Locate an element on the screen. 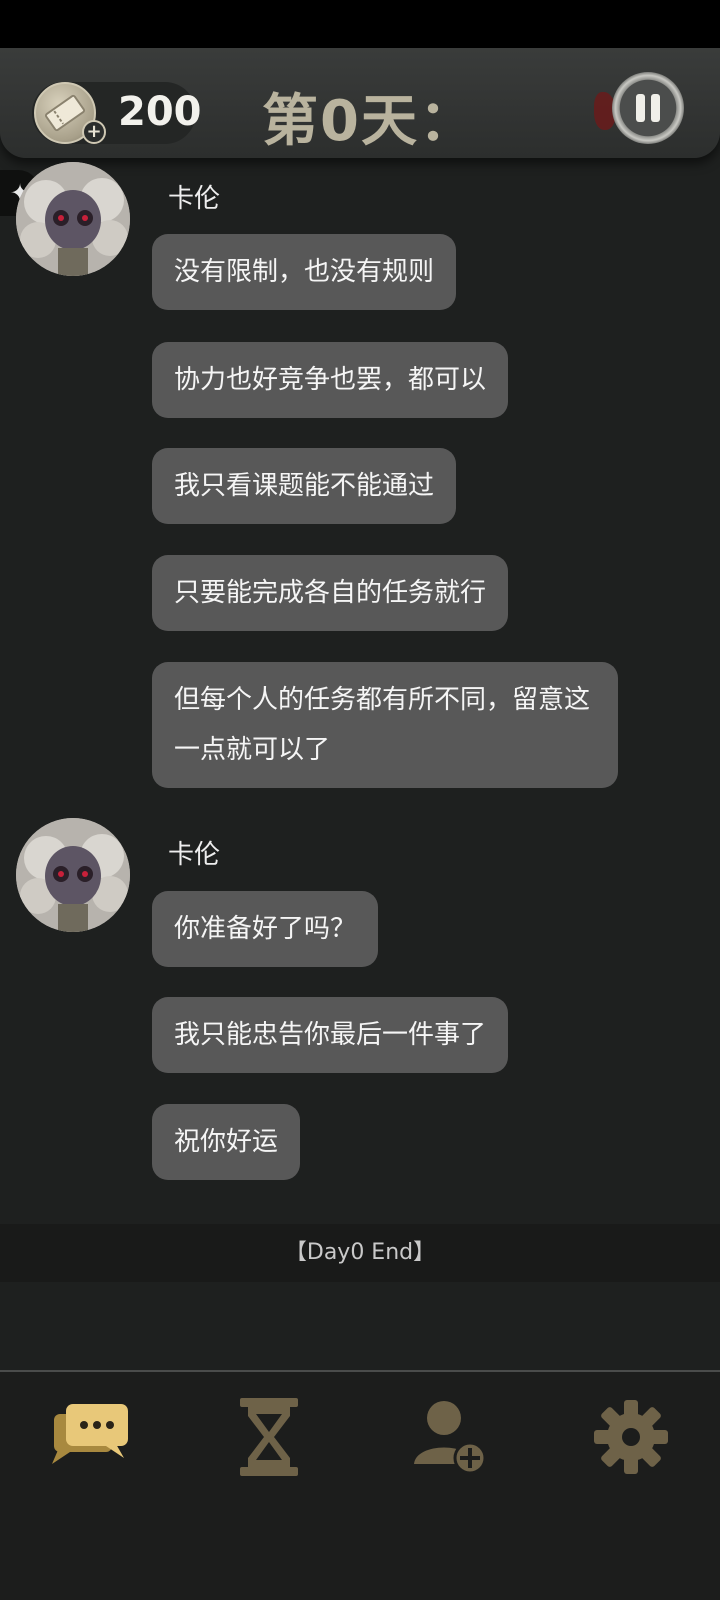 This screenshot has width=720, height=1600. chat-icon is located at coordinates (90, 1434).